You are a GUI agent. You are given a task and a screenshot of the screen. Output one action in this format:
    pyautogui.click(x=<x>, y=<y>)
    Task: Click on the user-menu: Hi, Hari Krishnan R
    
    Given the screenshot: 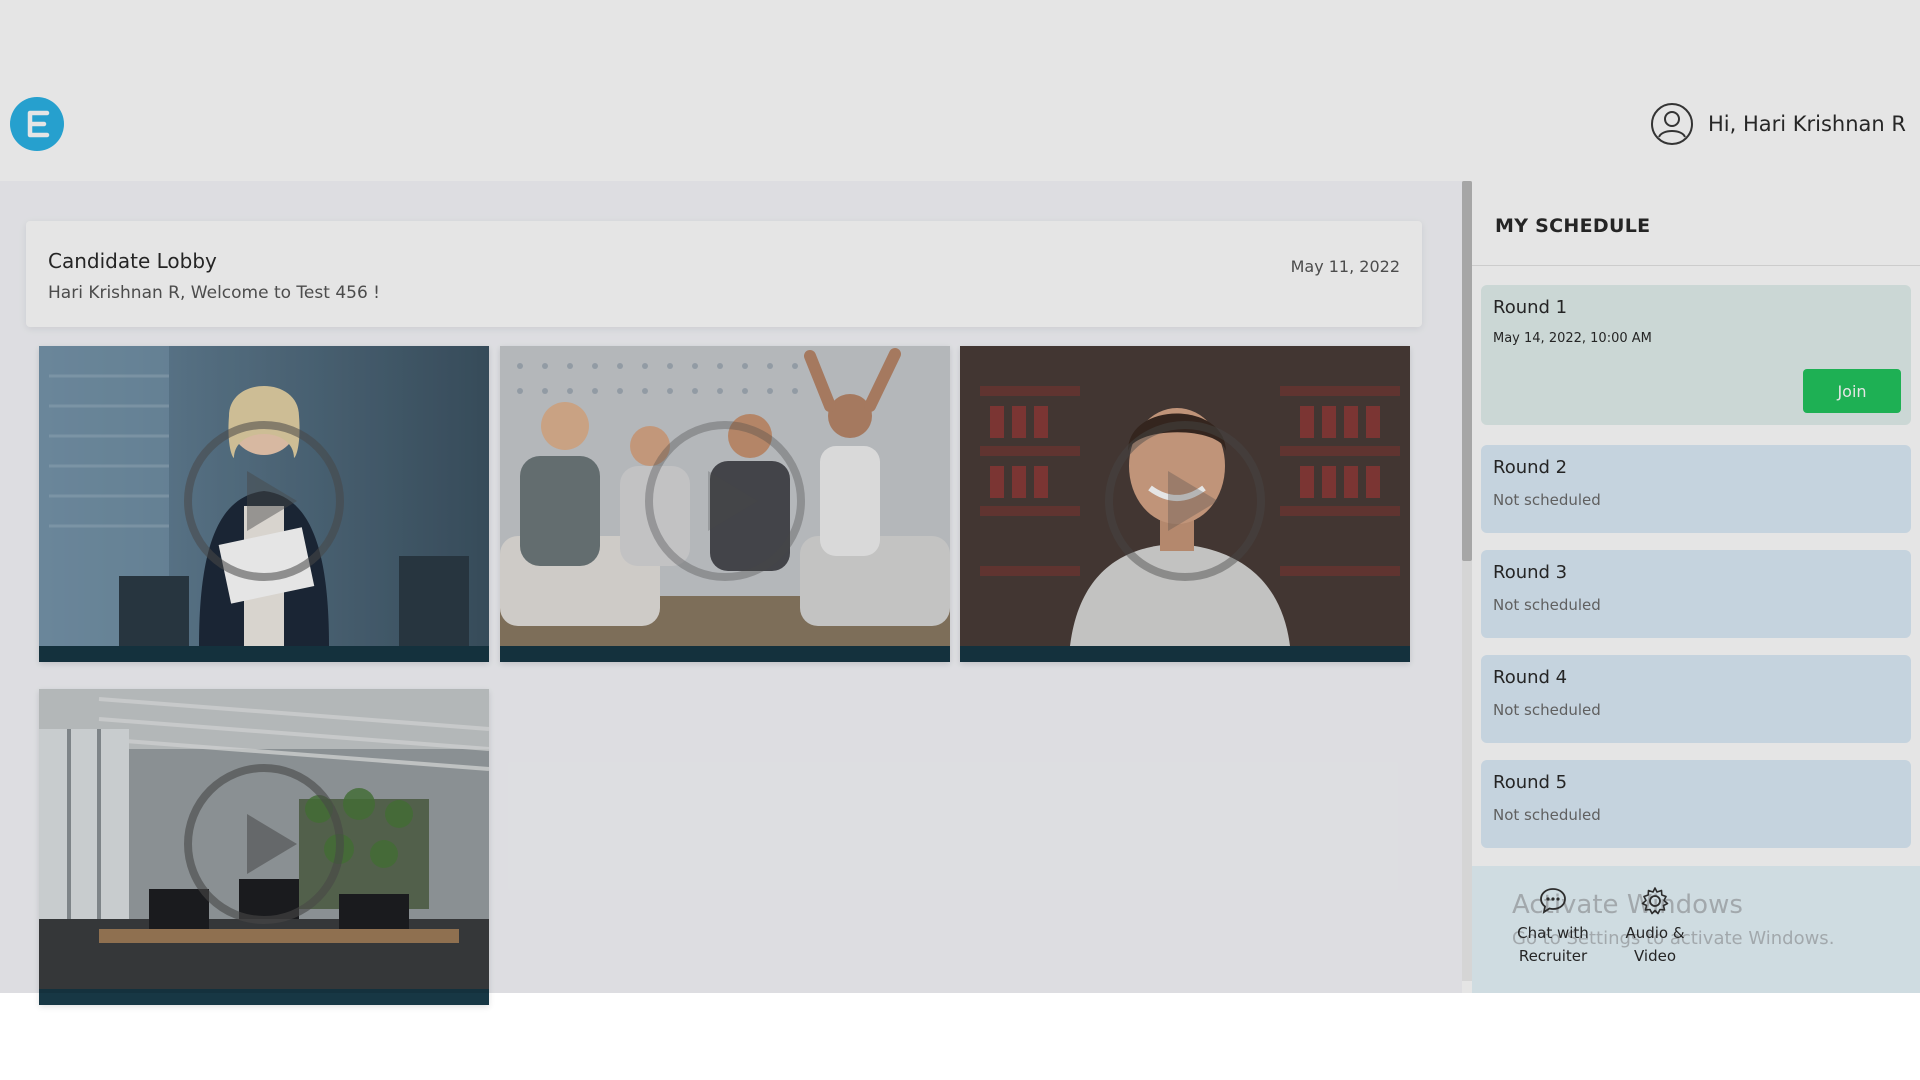 What is the action you would take?
    pyautogui.click(x=1778, y=124)
    